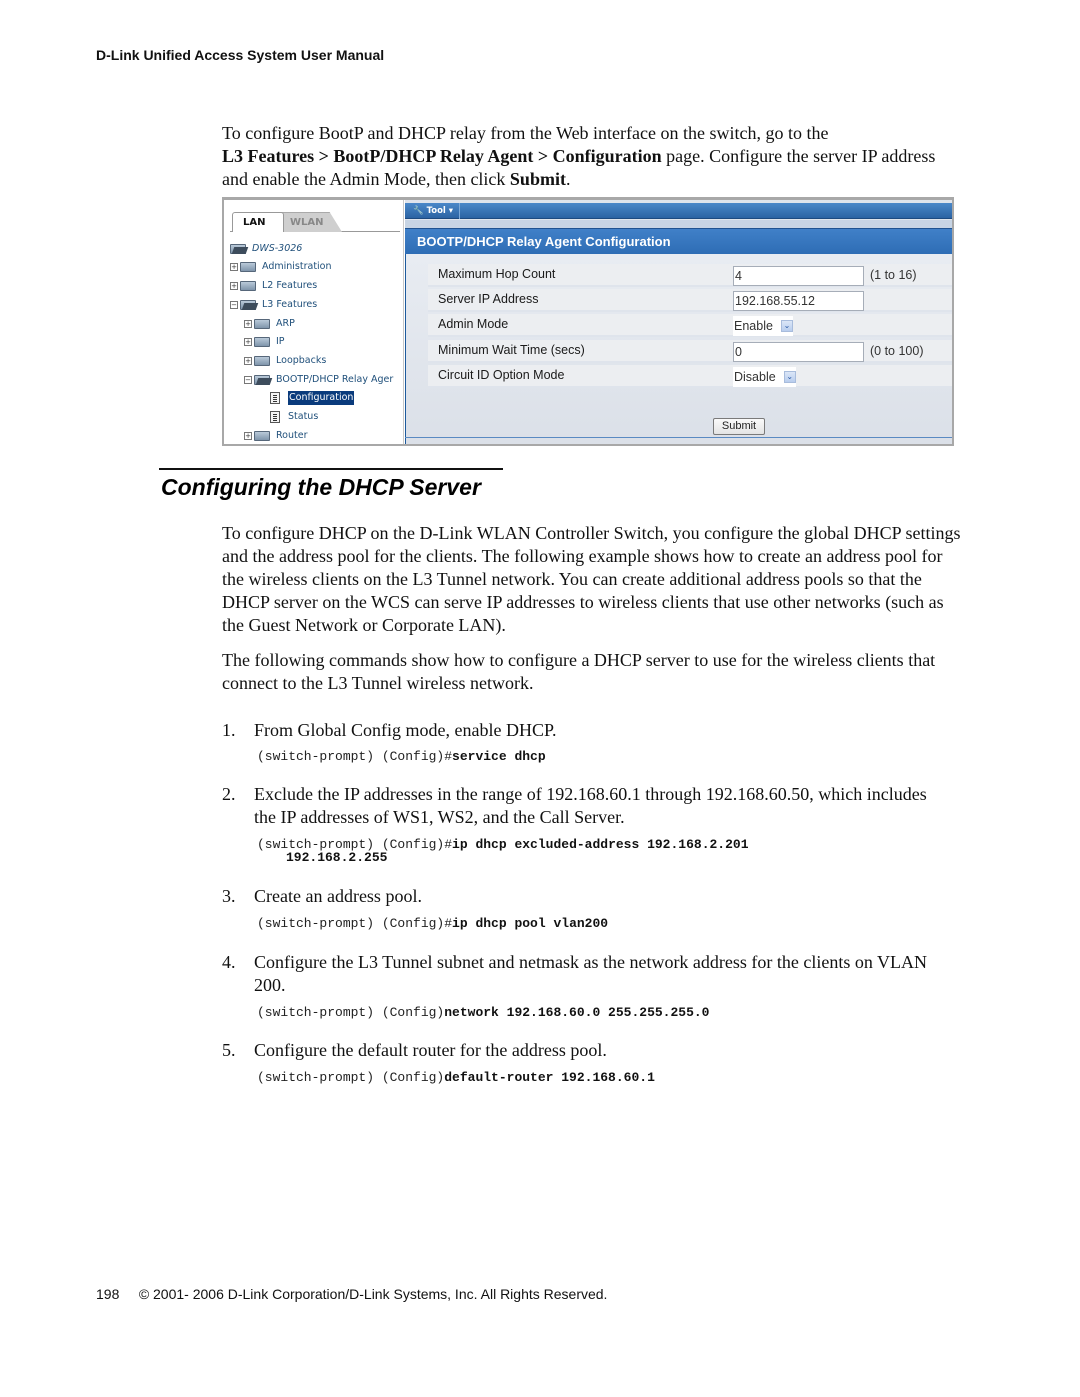  What do you see at coordinates (753, 326) in the screenshot?
I see `select-value: Enable` at bounding box center [753, 326].